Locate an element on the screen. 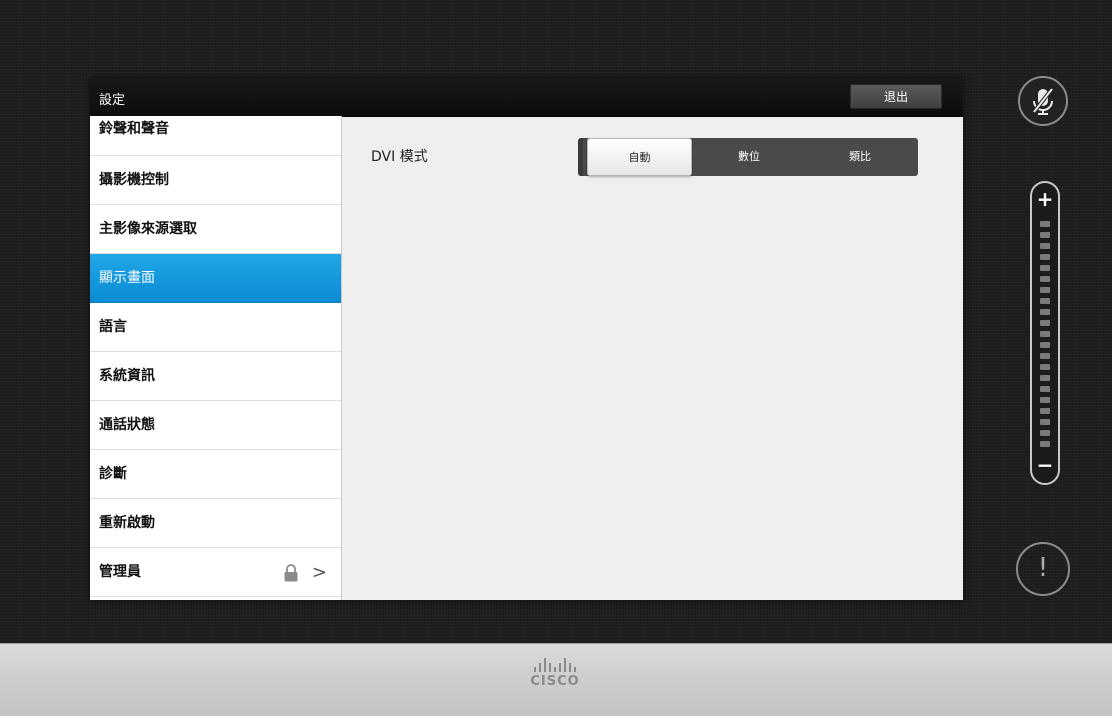  cisco-bars-icon is located at coordinates (555, 664).